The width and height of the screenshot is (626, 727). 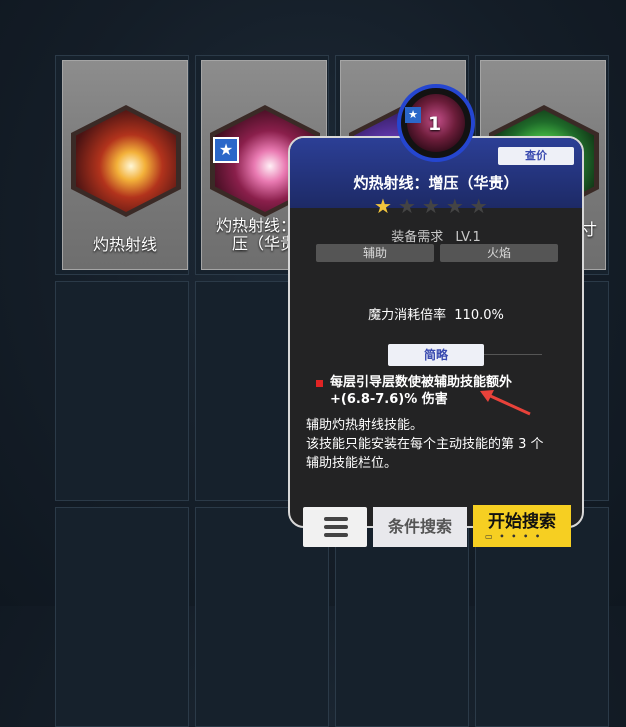 I want to click on skill-title: 灼热射线：增压（华贵）, so click(x=436, y=183).